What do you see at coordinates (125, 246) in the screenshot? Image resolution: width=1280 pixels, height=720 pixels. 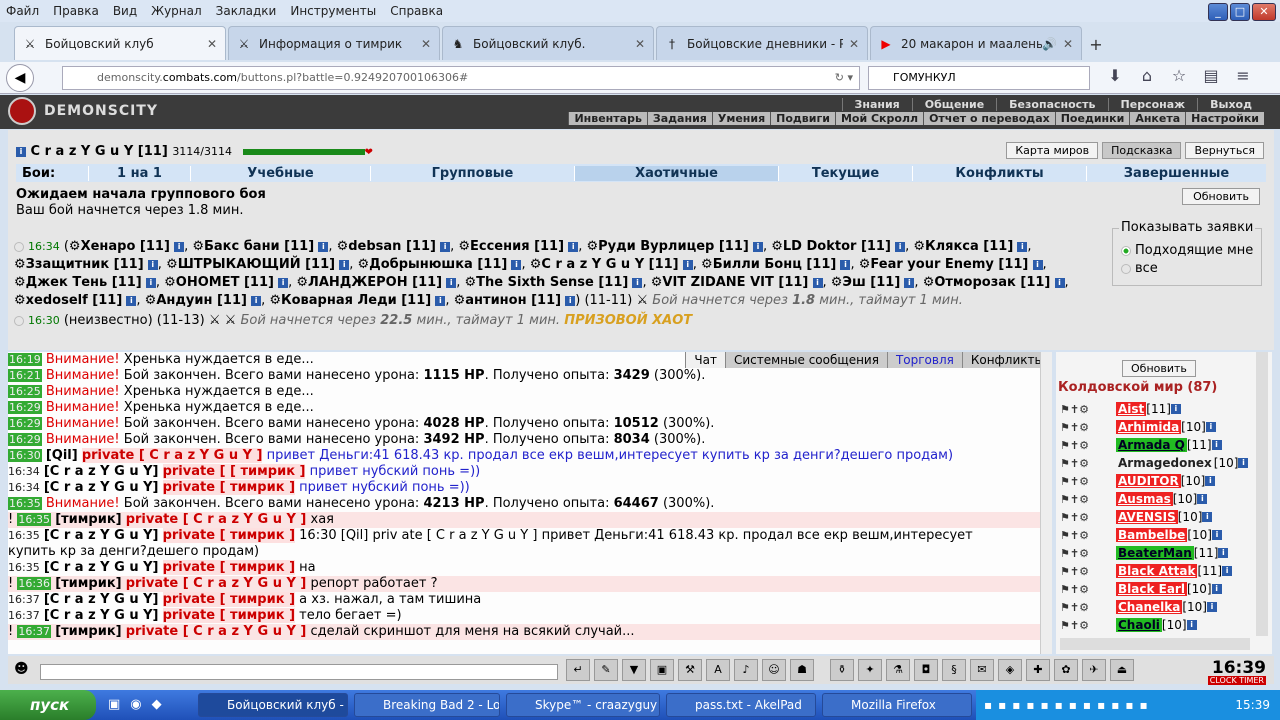 I see `player-name: Хенаро [11]` at bounding box center [125, 246].